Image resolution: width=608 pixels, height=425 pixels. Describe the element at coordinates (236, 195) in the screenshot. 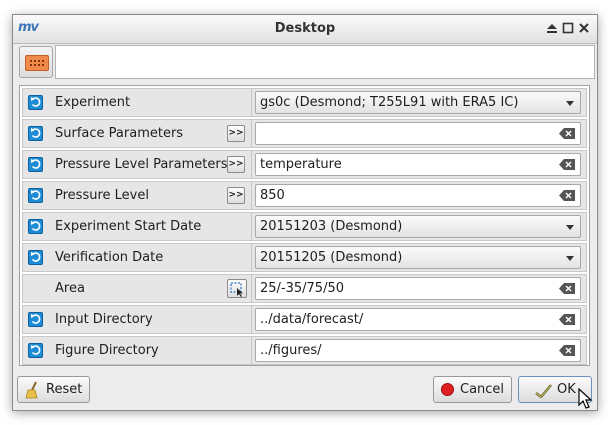

I see `pressure-level-helper-button: >>` at that location.